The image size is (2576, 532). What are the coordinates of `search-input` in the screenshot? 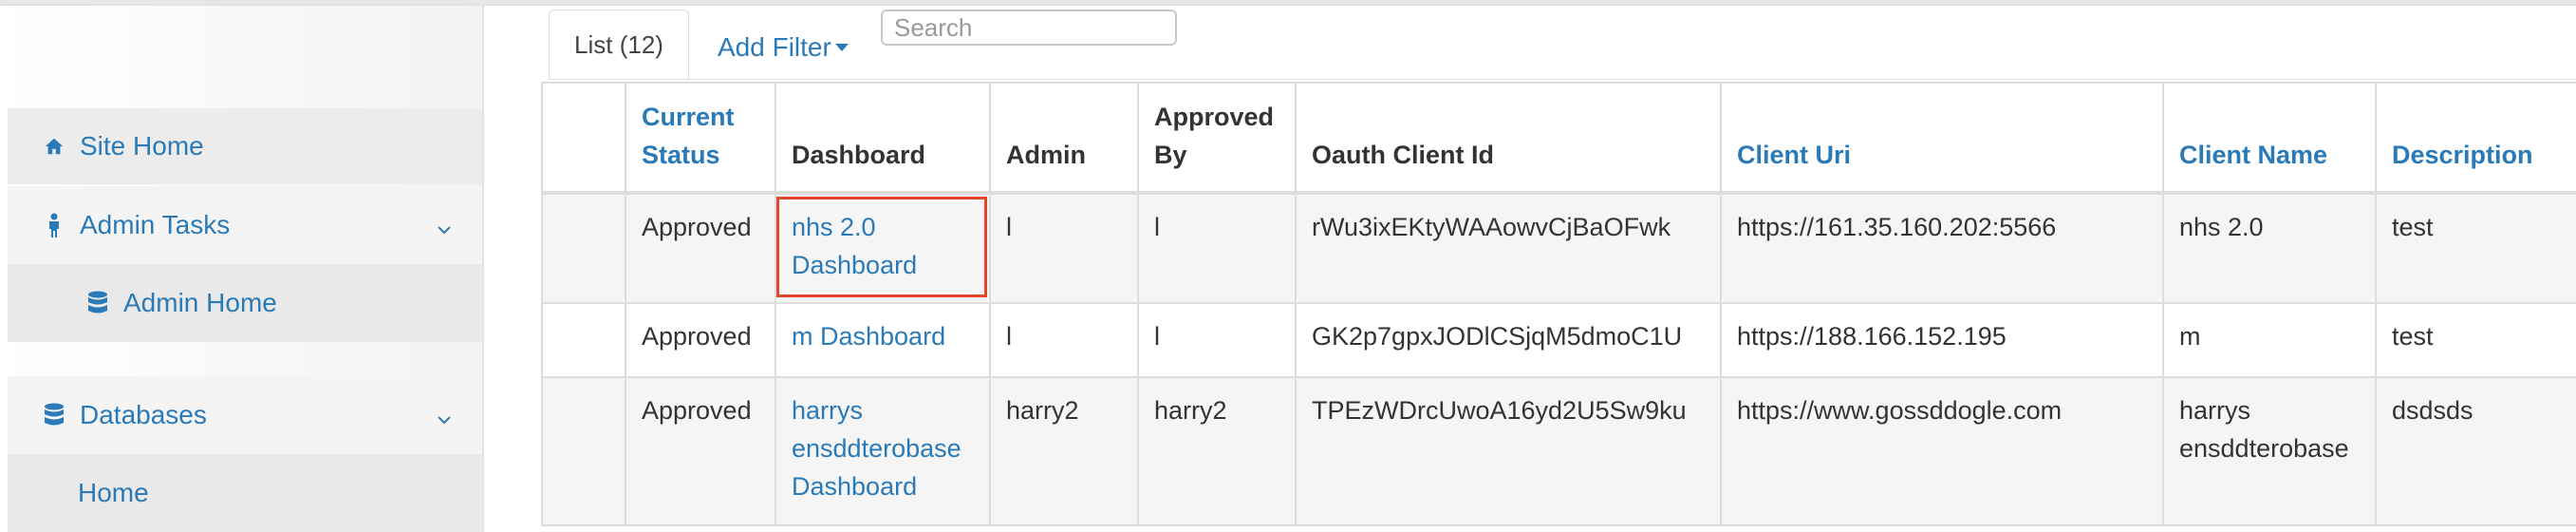 It's located at (1029, 28).